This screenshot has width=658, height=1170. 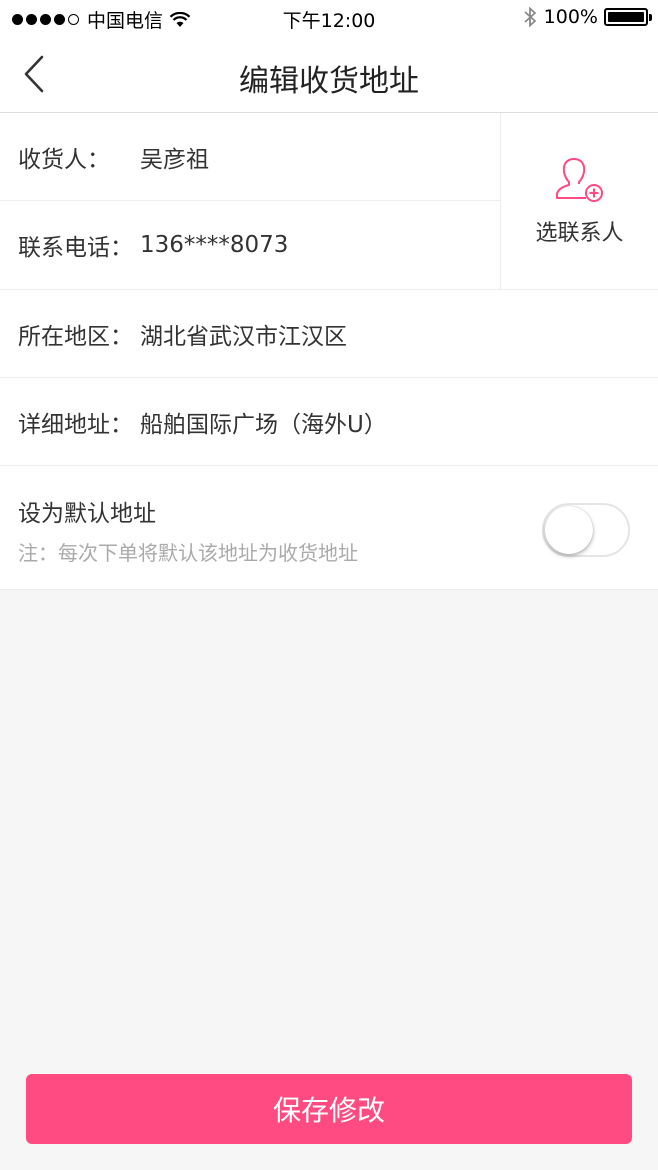 What do you see at coordinates (530, 17) in the screenshot?
I see `bluetooth-icon` at bounding box center [530, 17].